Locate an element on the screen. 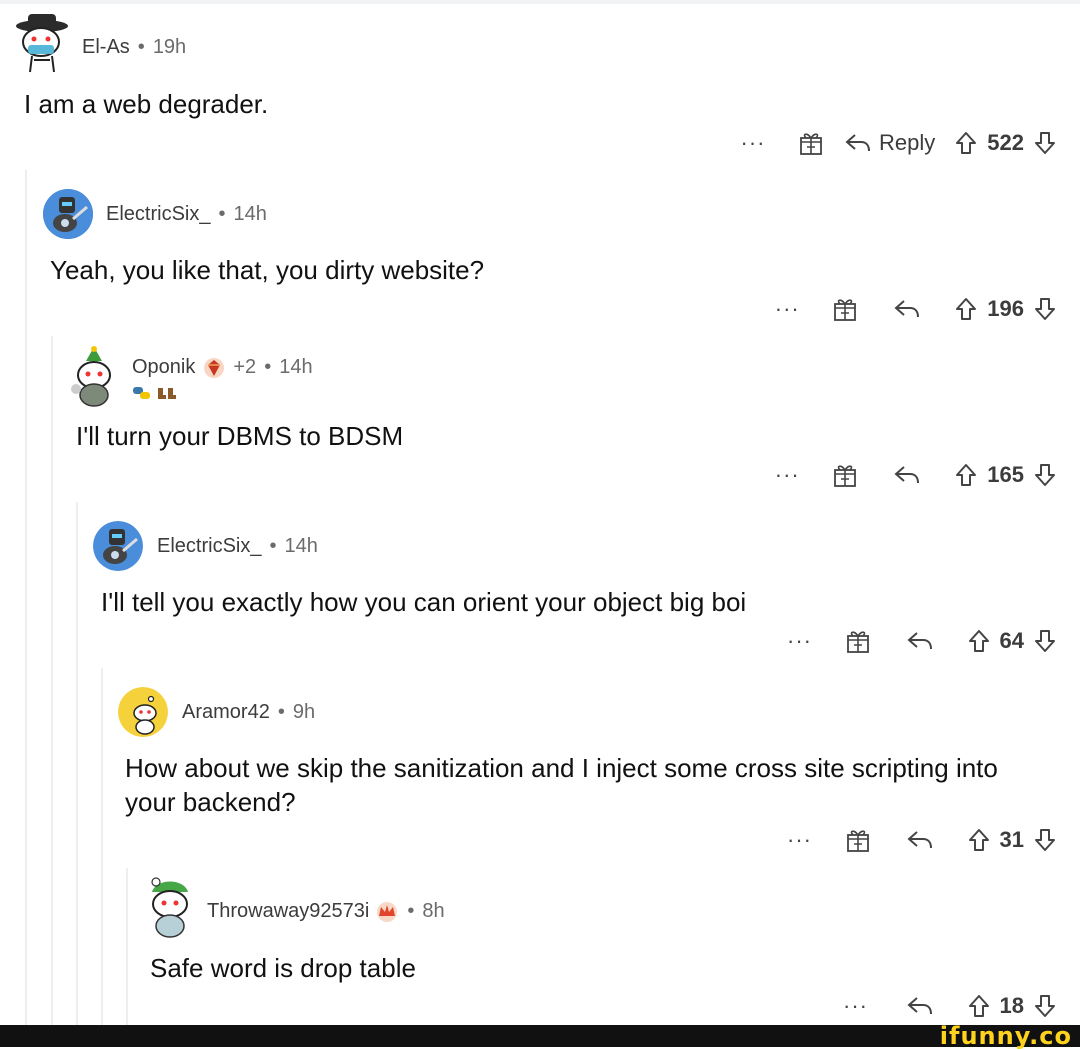 This screenshot has height=1050, width=1080. cowboy-boots-icon is located at coordinates (167, 393).